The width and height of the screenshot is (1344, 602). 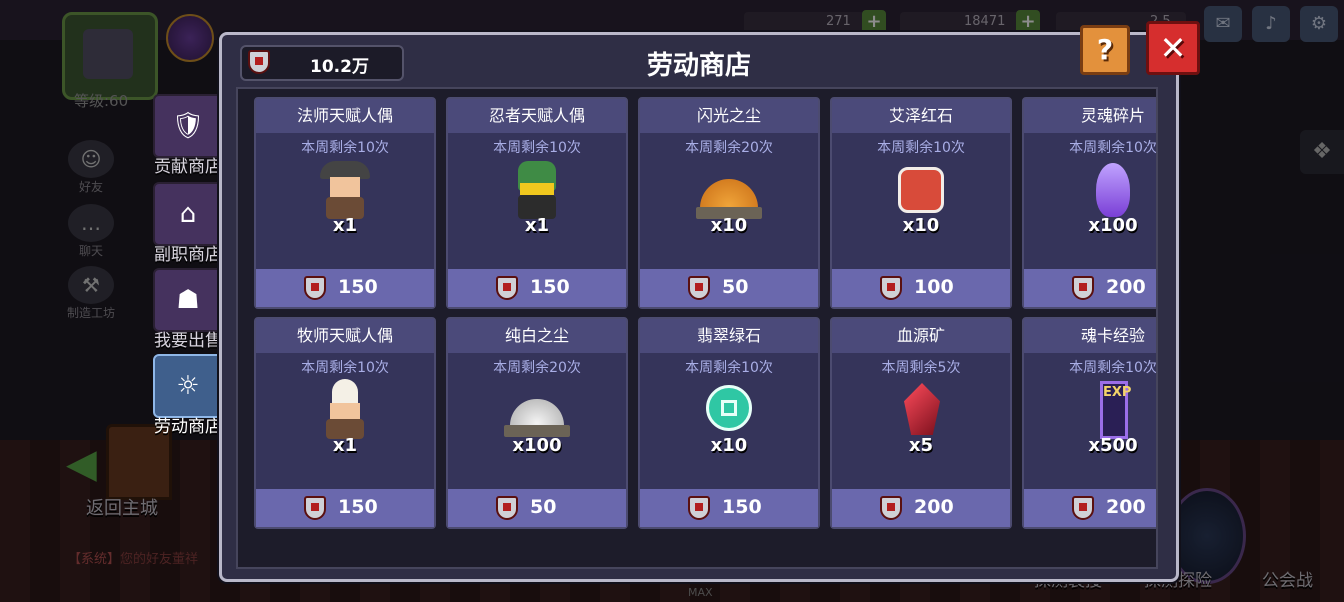 What do you see at coordinates (188, 427) in the screenshot?
I see `nav-labor-shop-label: 劳动商店` at bounding box center [188, 427].